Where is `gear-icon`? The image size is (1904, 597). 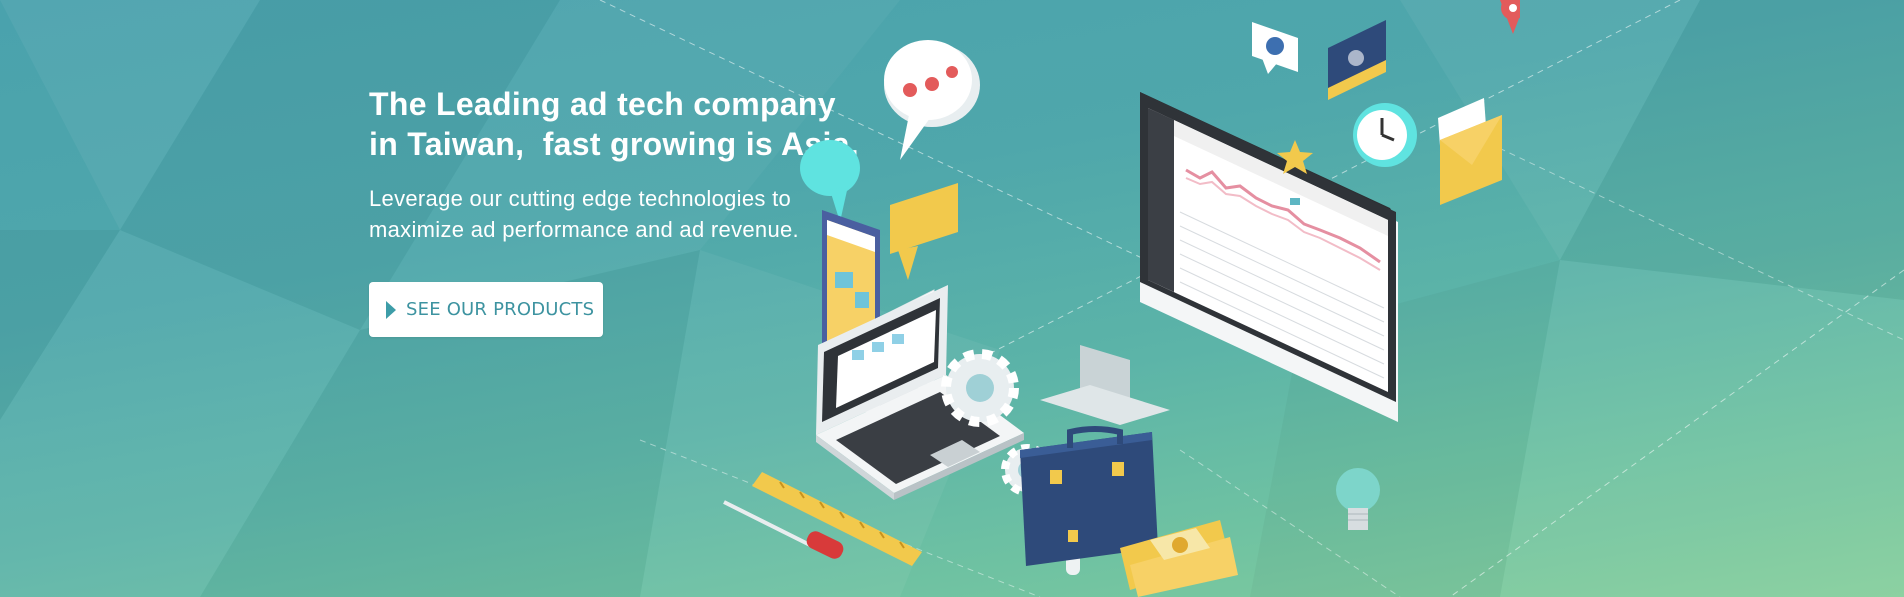 gear-icon is located at coordinates (980, 388).